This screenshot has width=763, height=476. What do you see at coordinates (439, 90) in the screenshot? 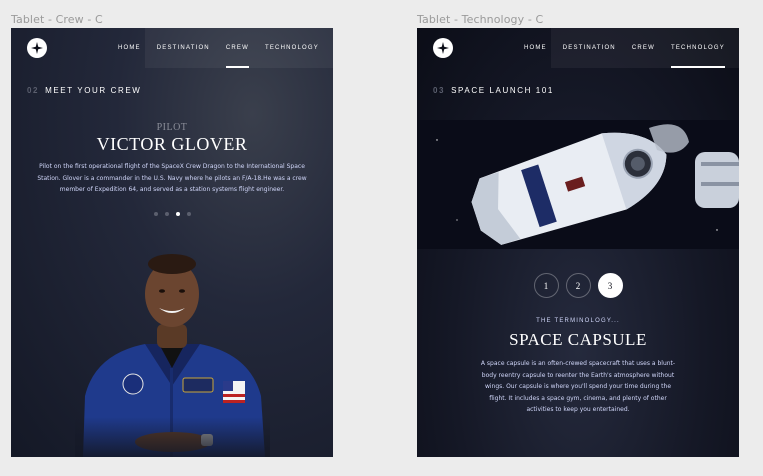
I see `section-number: 03` at bounding box center [439, 90].